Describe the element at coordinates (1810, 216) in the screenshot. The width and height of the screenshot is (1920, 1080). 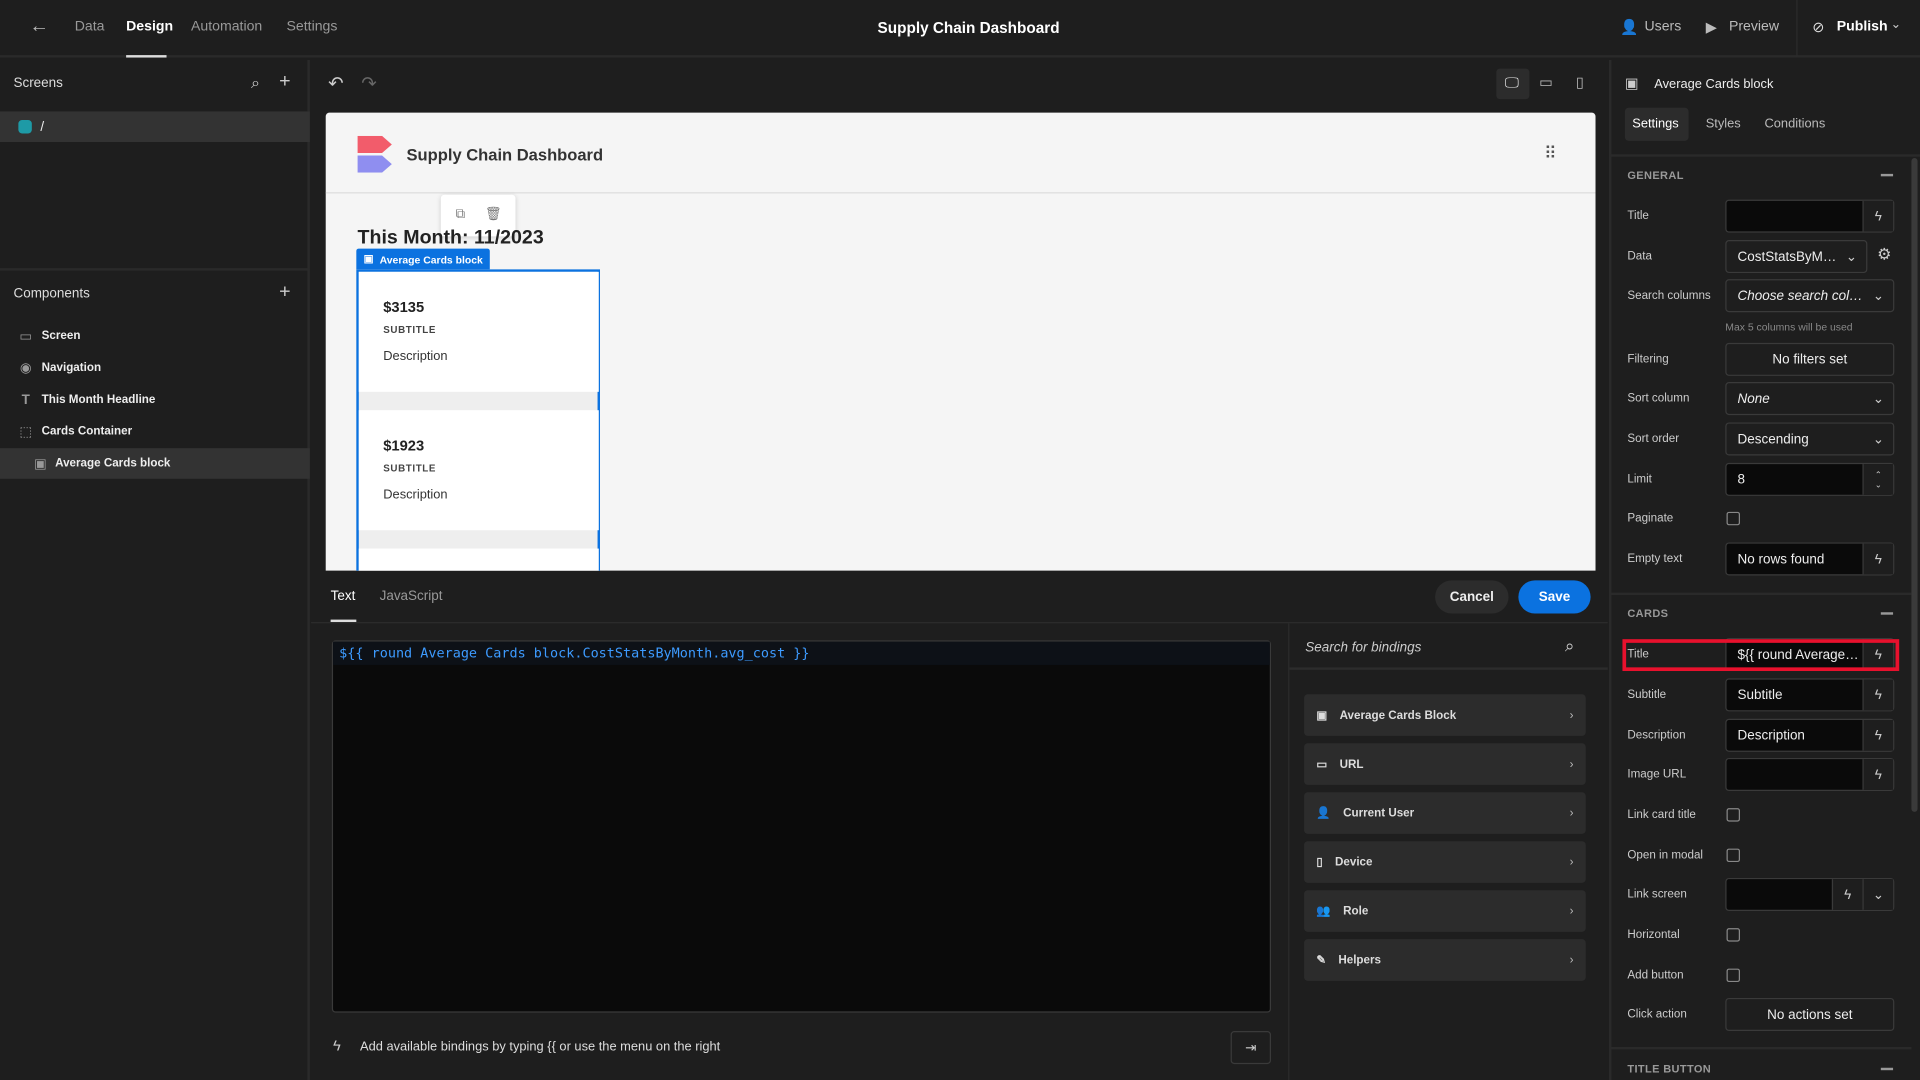
I see `title-input: ϟ` at that location.